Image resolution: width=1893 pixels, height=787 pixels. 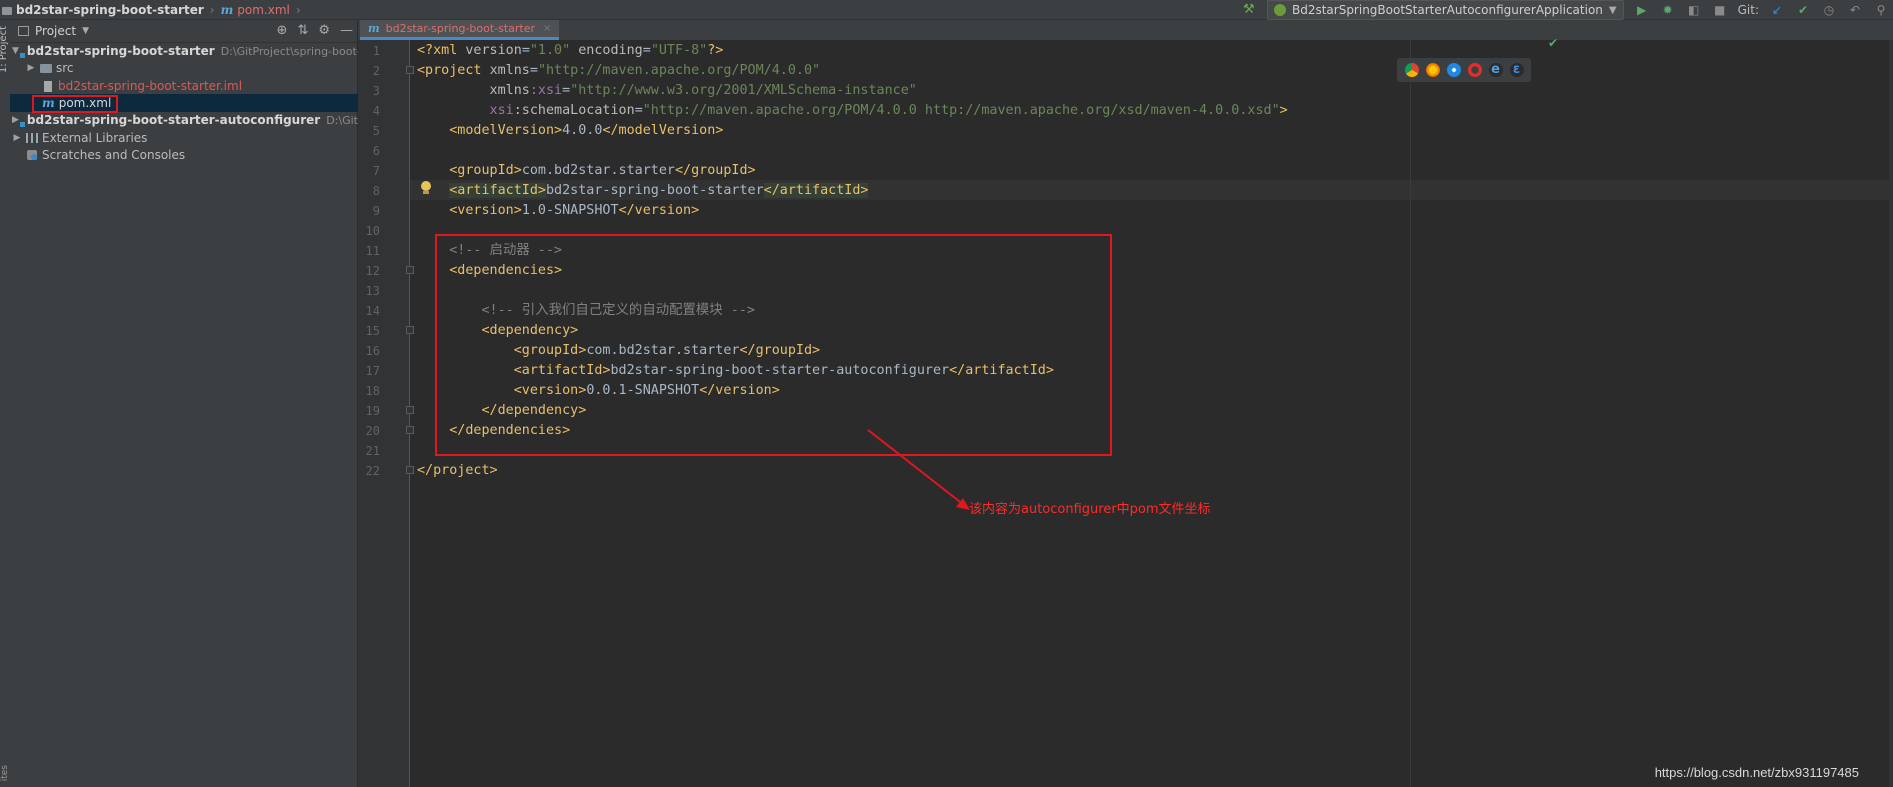 What do you see at coordinates (372, 431) in the screenshot?
I see `line-number: 20` at bounding box center [372, 431].